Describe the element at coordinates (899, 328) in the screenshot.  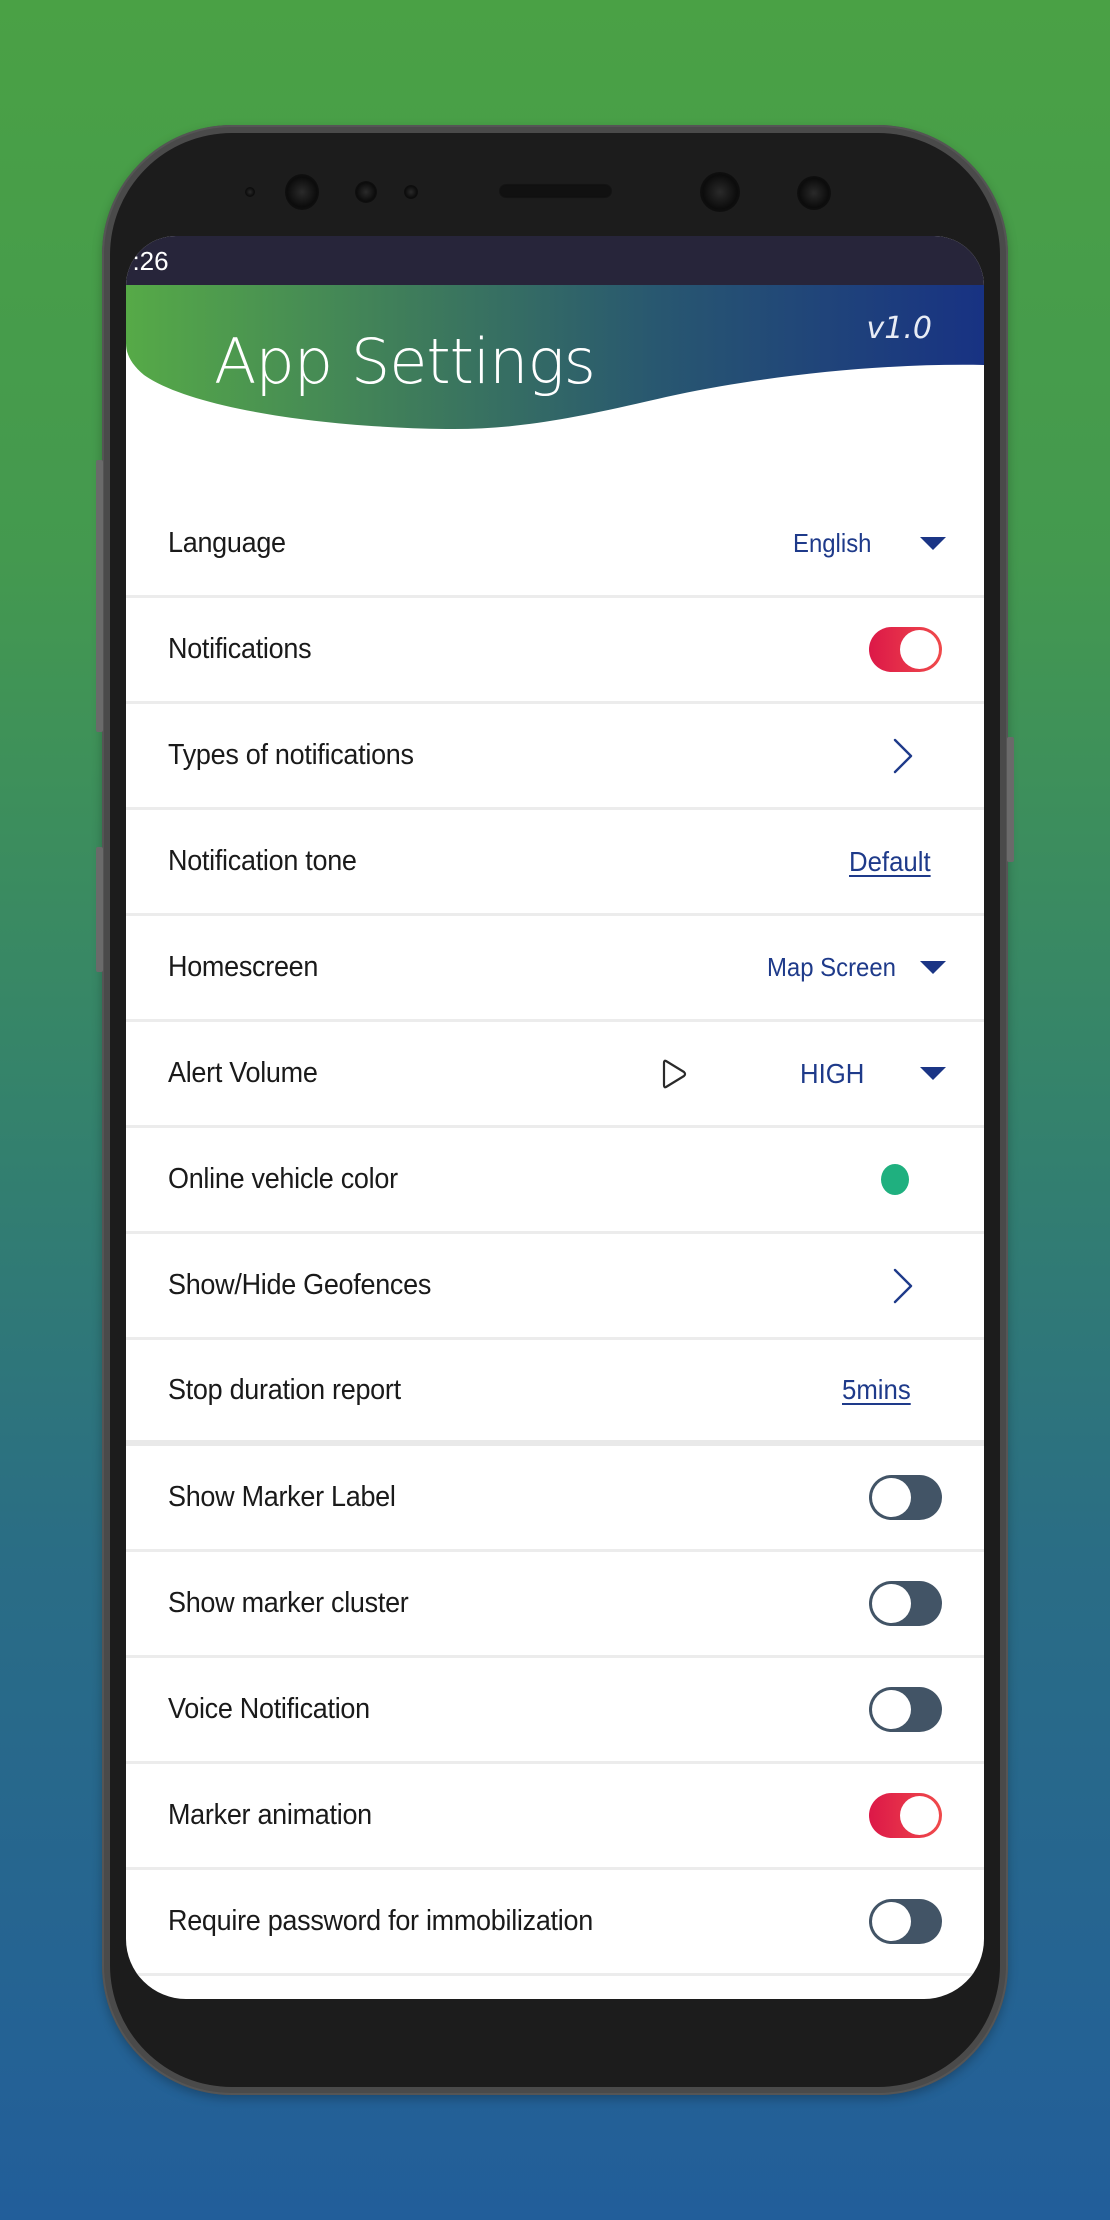
I see `version-label: v1.0` at that location.